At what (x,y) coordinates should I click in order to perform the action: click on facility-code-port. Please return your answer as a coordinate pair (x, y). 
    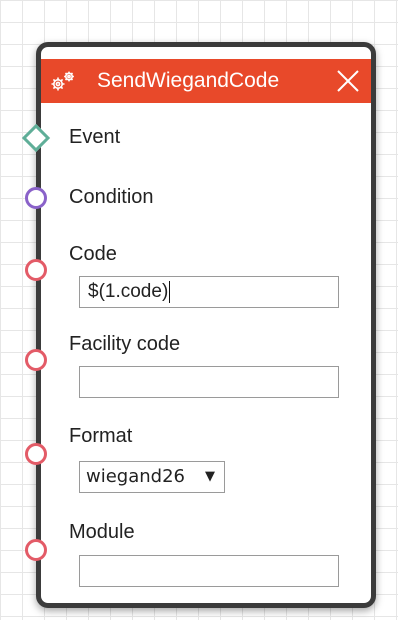
    Looking at the image, I should click on (36, 360).